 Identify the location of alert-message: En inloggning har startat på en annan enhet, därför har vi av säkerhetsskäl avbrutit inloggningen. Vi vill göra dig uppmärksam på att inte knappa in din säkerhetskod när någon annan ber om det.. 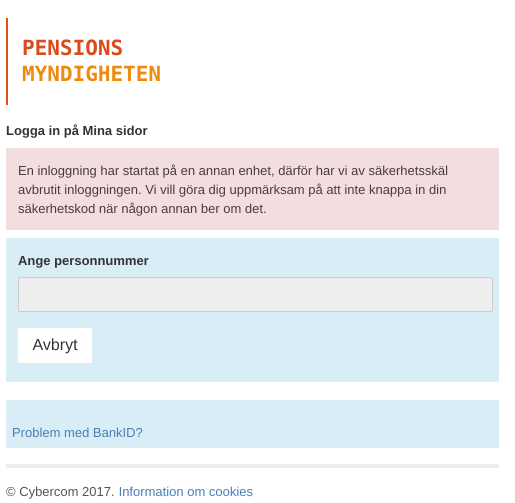
(233, 190).